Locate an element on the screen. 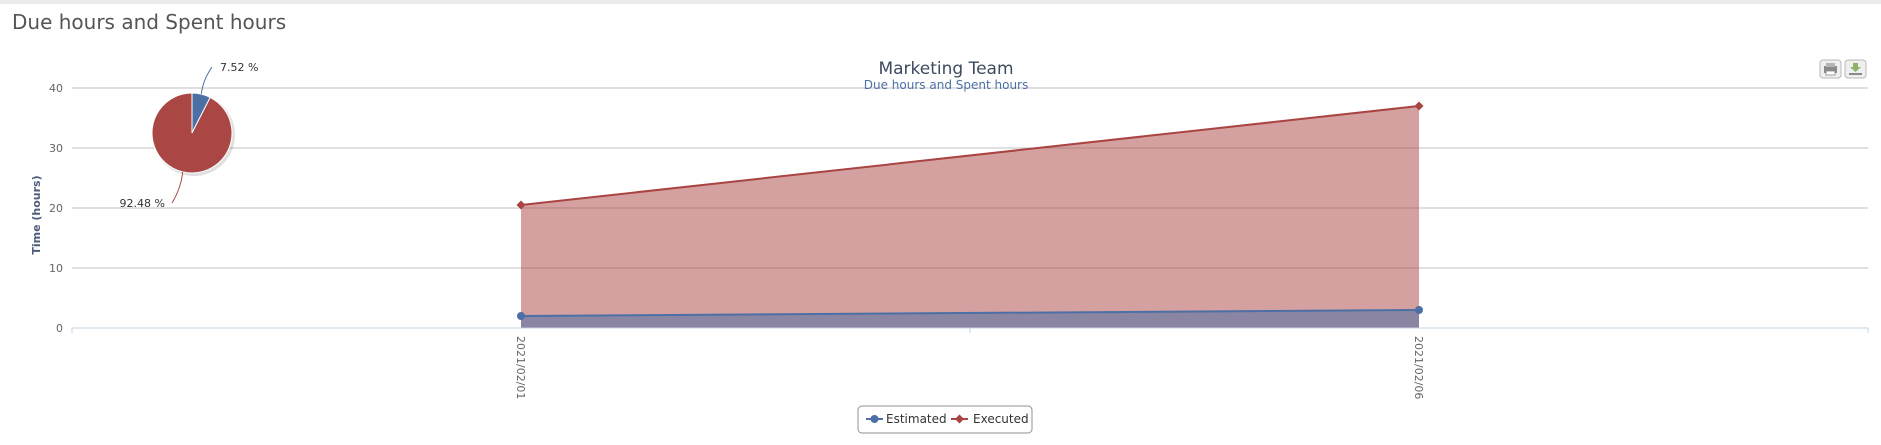 This screenshot has height=445, width=1881. x-tick-label: 2021/02/06 is located at coordinates (1418, 367).